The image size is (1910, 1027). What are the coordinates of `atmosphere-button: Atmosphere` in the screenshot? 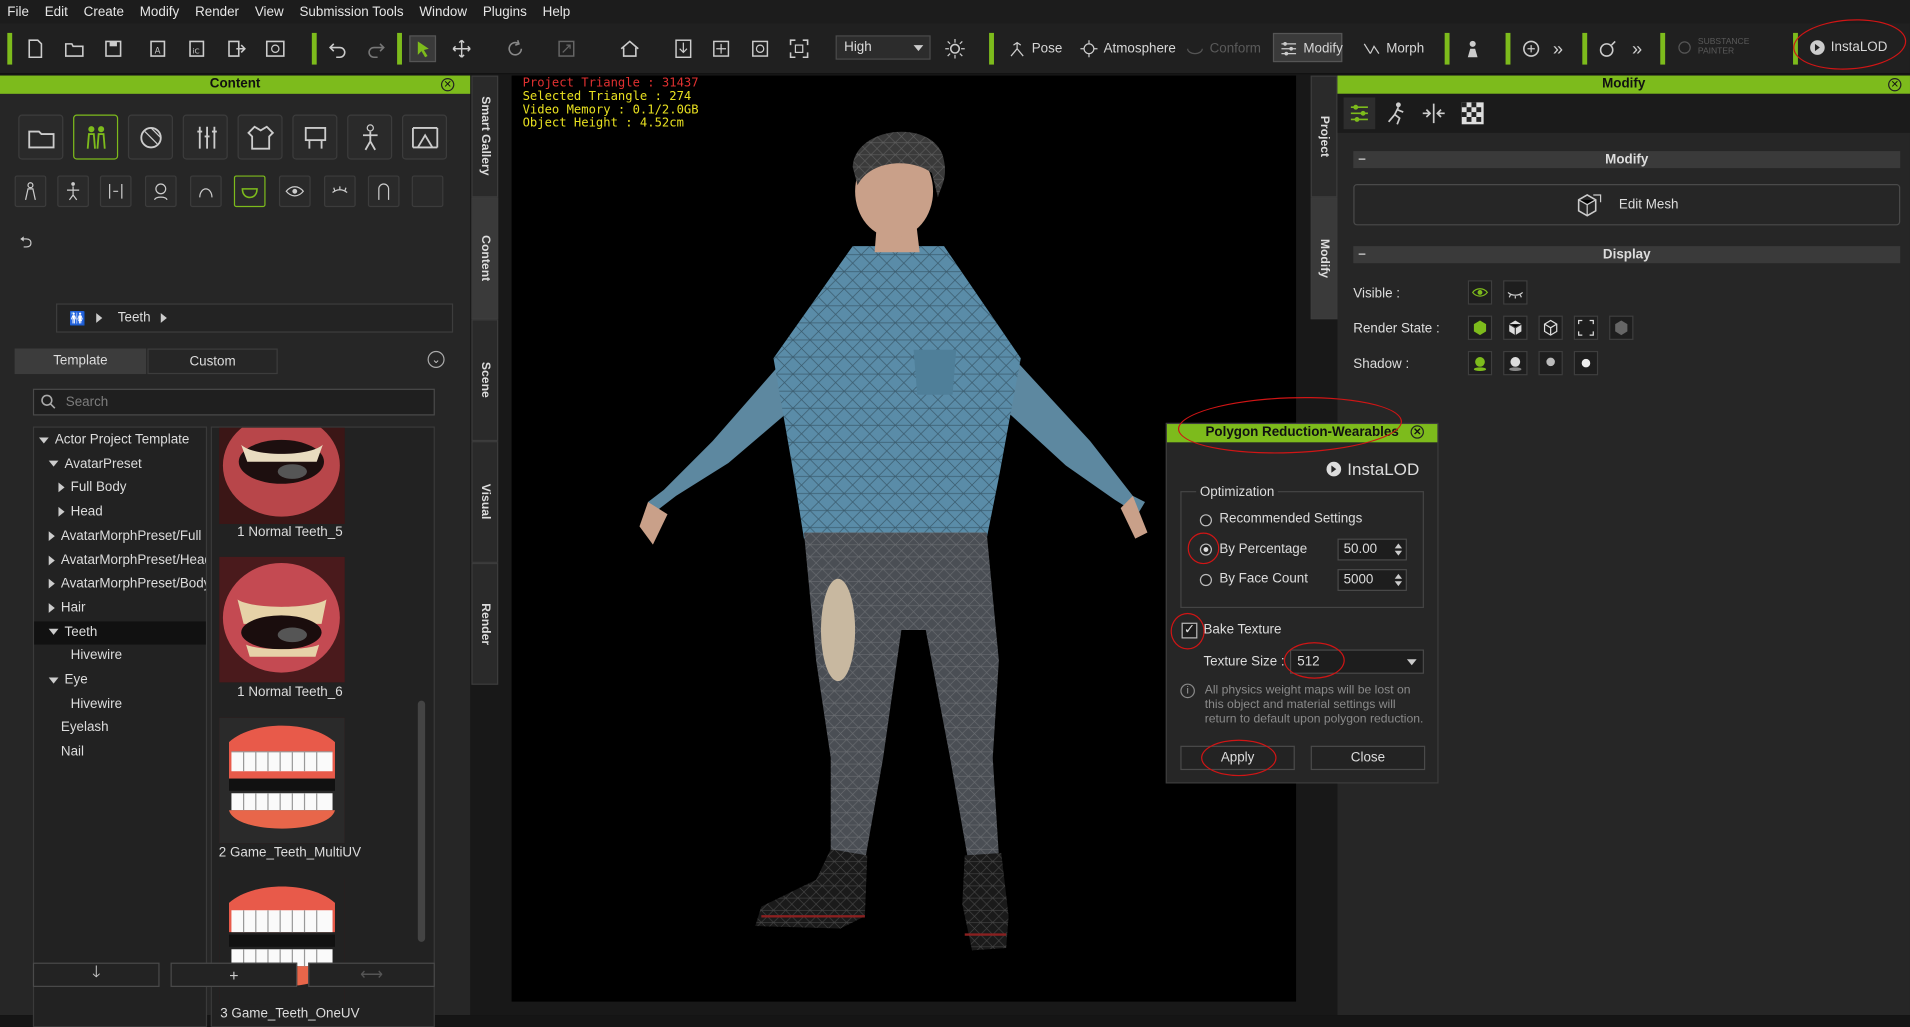 It's located at (1127, 48).